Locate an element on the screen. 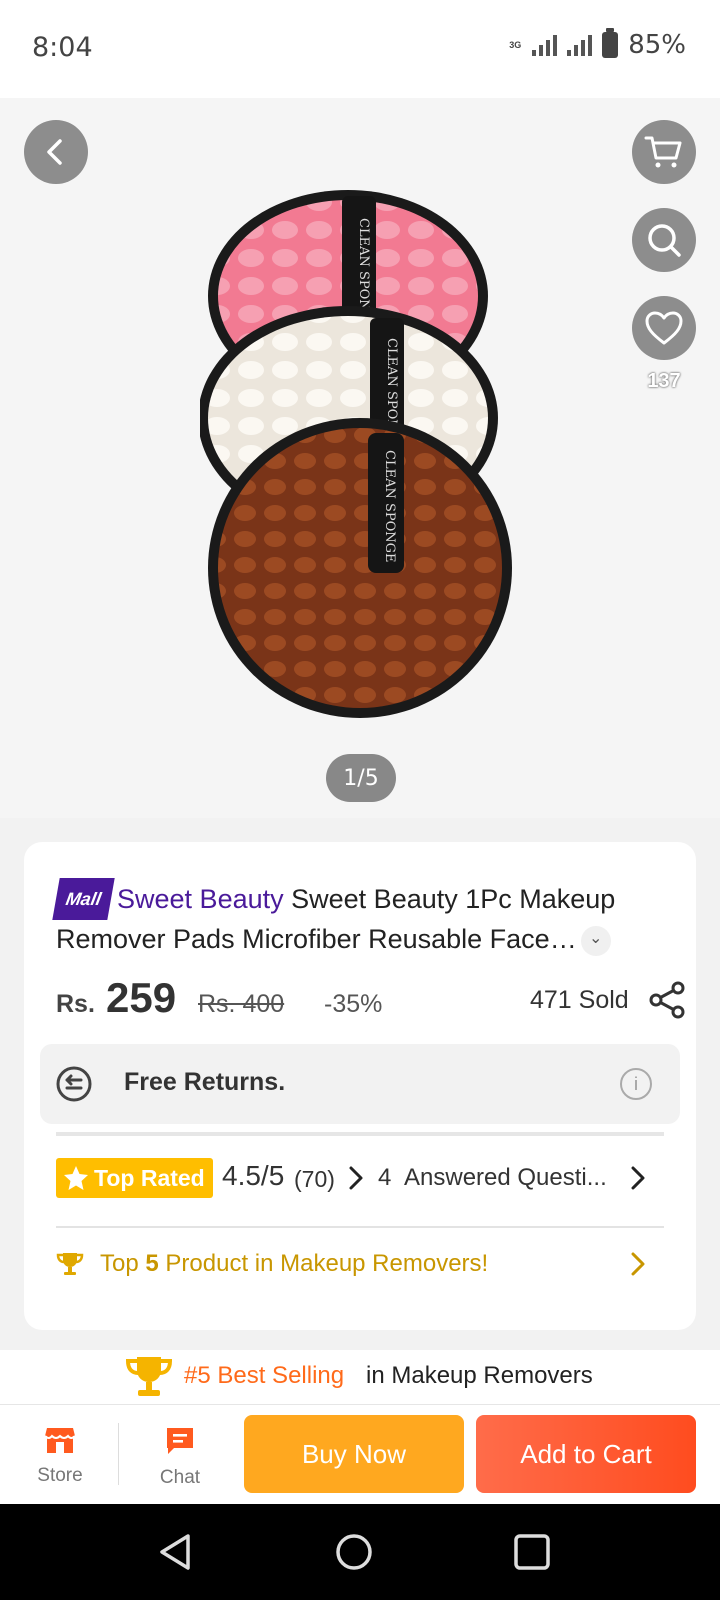 This screenshot has width=720, height=1600. store-label: Store is located at coordinates (60, 1475).